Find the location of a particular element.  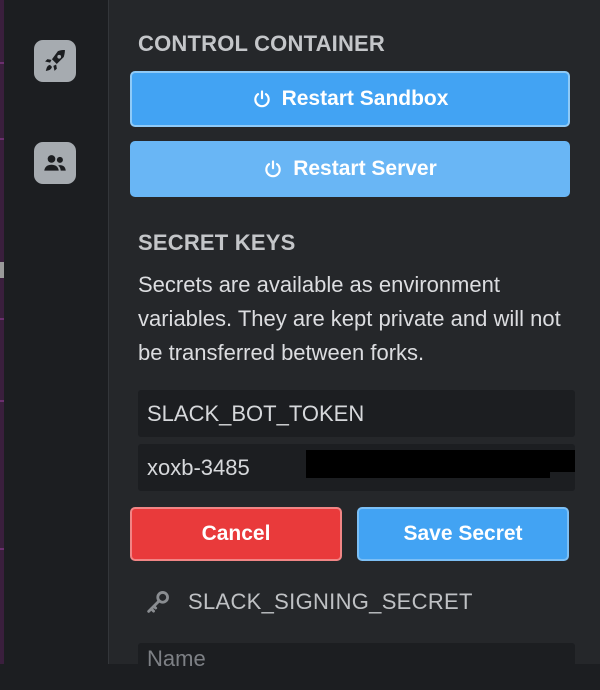

secret-value-input: xoxb-3485 is located at coordinates (356, 467).